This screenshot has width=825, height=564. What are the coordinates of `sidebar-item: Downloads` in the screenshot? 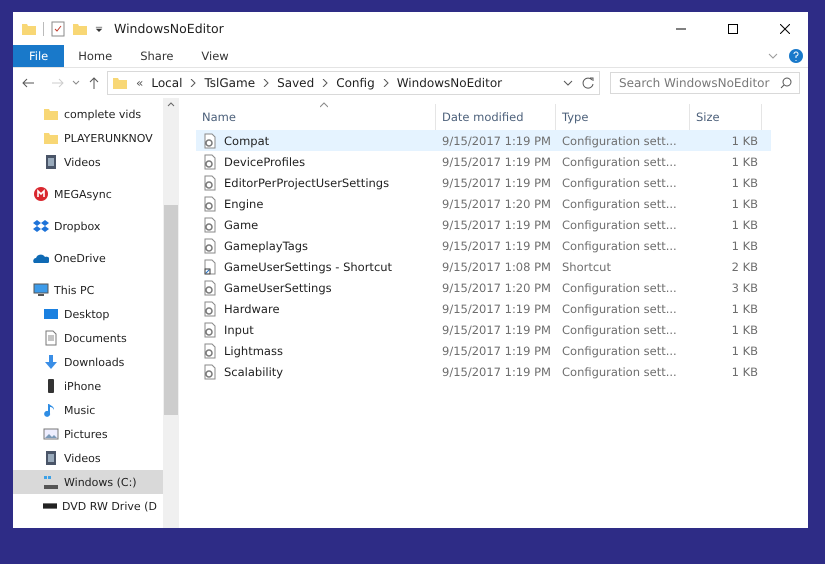 It's located at (88, 362).